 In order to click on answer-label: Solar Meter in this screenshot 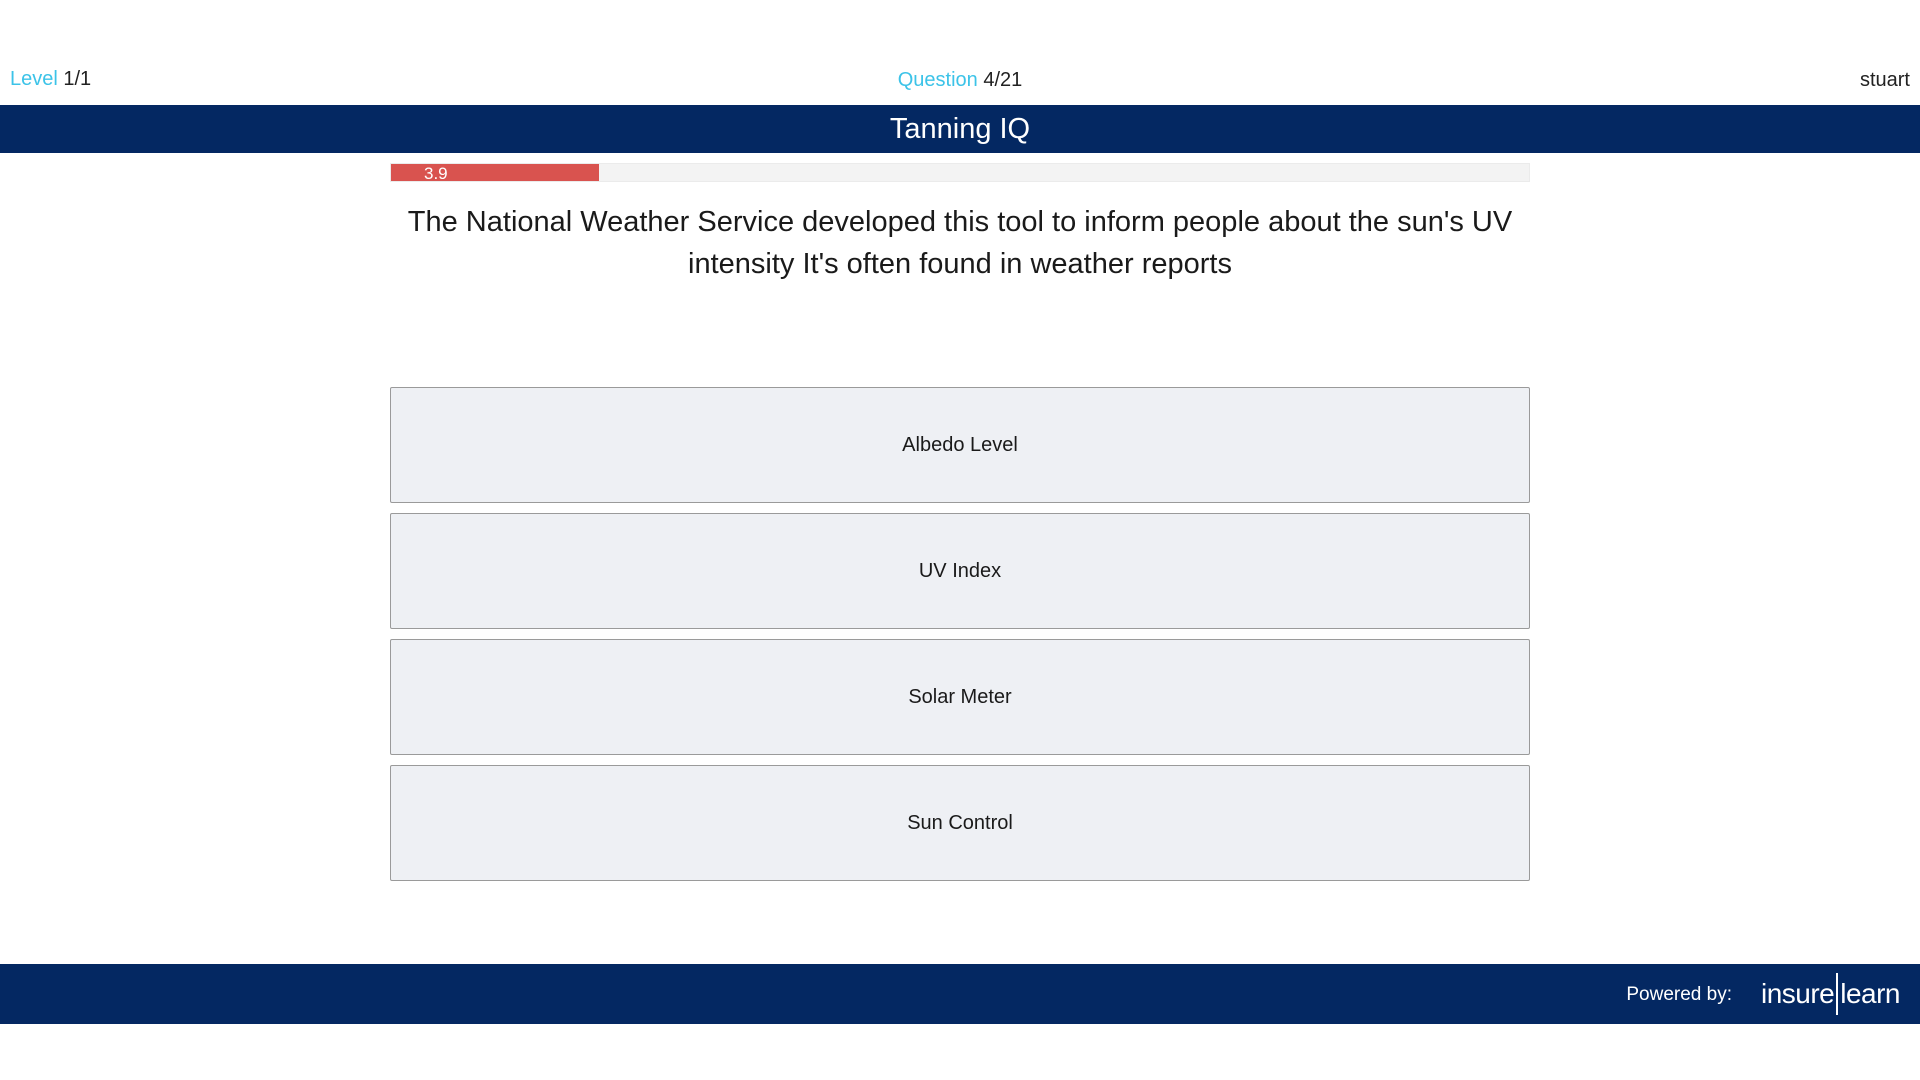, I will do `click(960, 696)`.